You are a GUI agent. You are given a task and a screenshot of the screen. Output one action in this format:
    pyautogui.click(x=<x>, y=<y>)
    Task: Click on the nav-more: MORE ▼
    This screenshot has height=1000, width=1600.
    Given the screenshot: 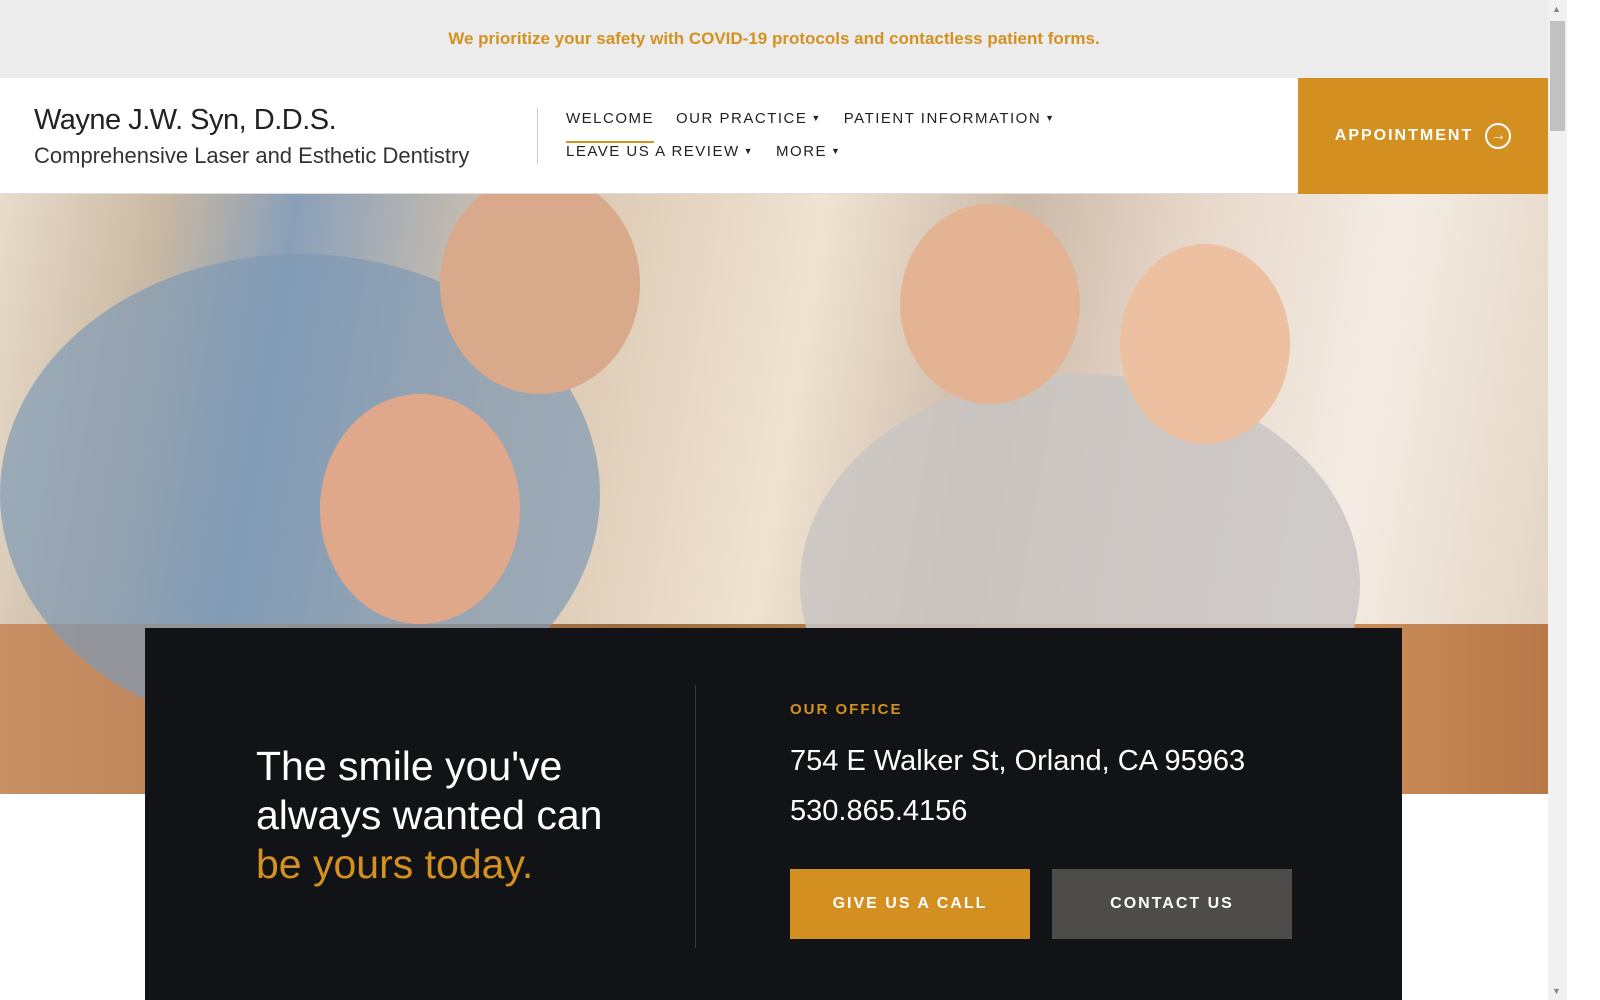 What is the action you would take?
    pyautogui.click(x=808, y=159)
    